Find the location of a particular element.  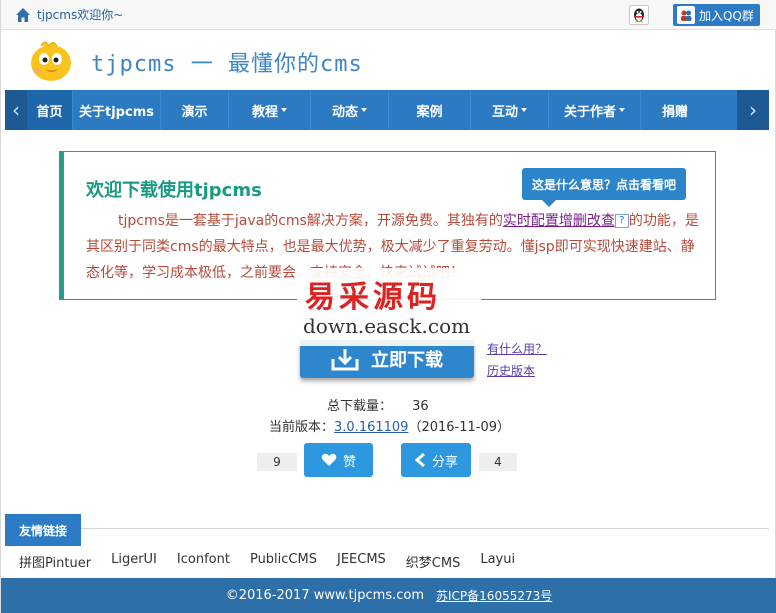

nav-item-tutorial: 教程 is located at coordinates (270, 110).